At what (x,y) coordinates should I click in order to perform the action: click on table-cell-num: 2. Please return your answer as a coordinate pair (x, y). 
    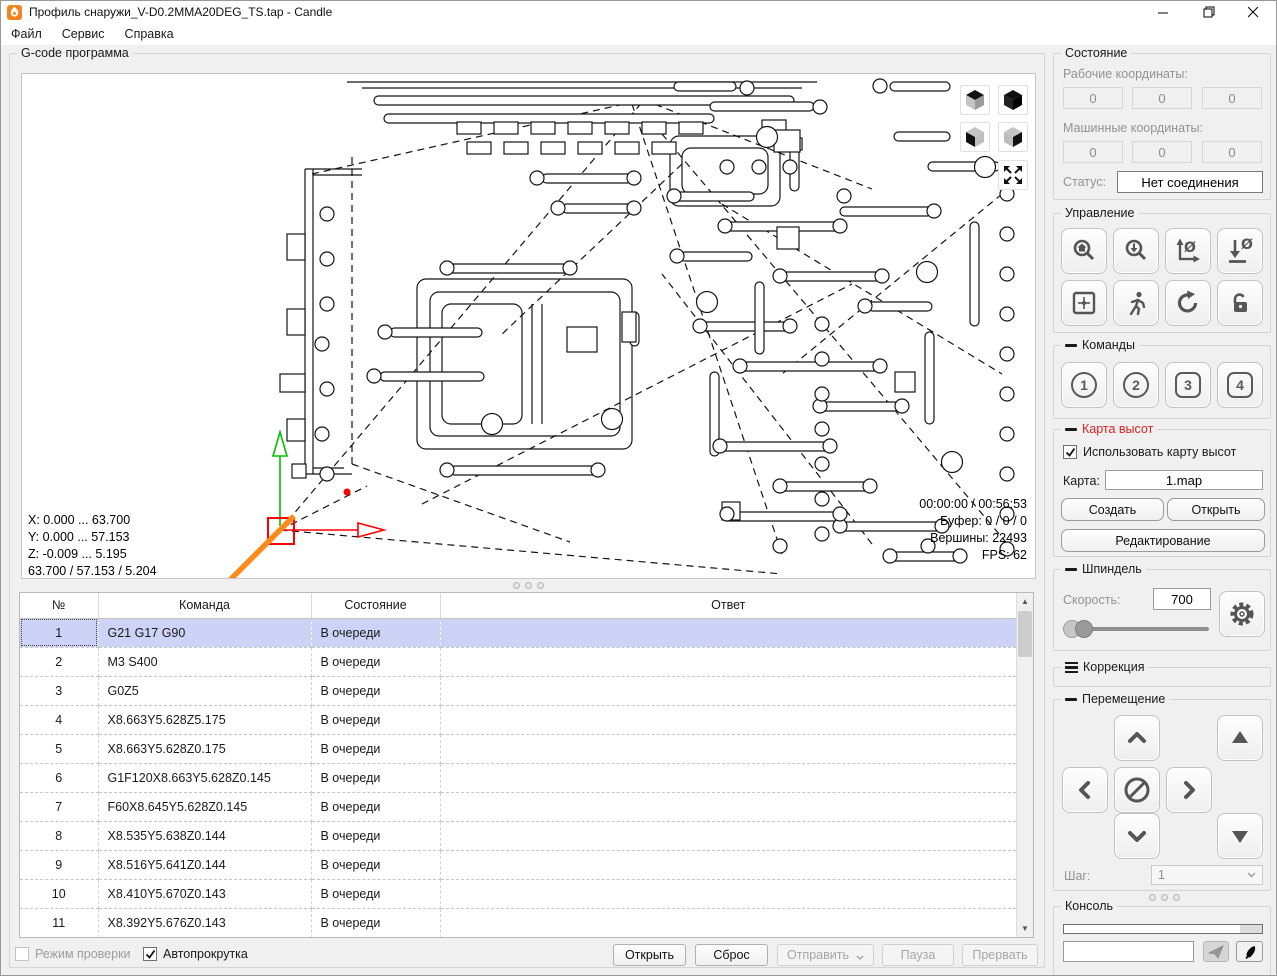
    Looking at the image, I should click on (59, 662).